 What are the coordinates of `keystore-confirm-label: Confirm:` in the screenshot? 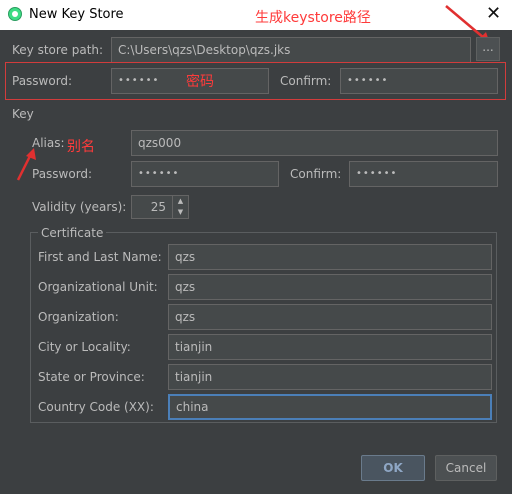 It's located at (306, 81).